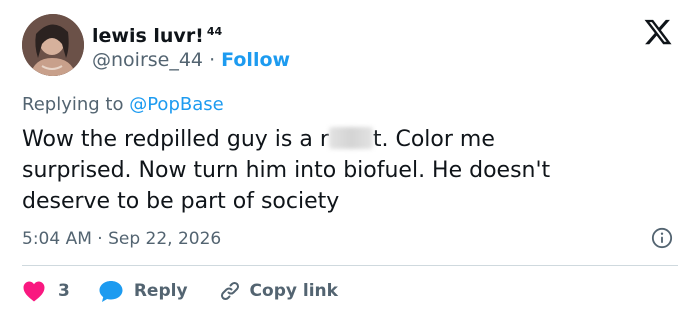 This screenshot has width=700, height=318. I want to click on avatar-photo, so click(53, 45).